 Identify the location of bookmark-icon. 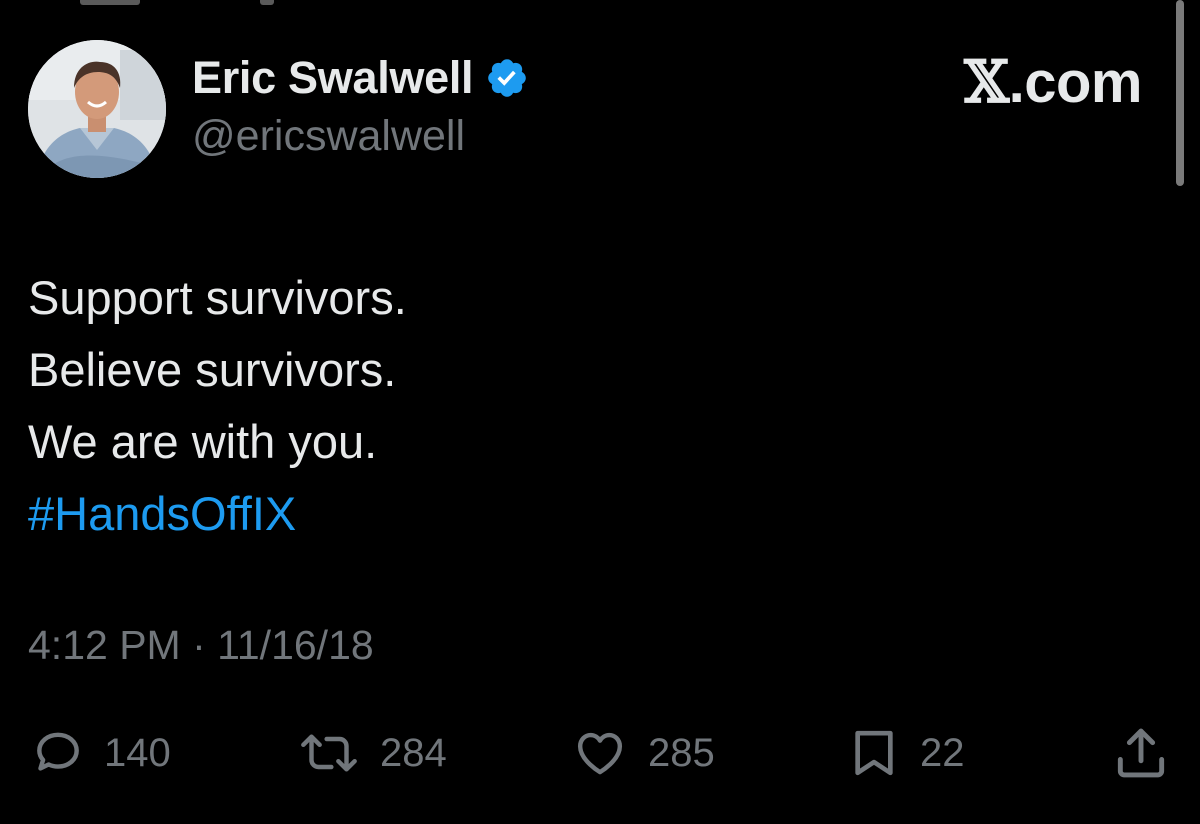
(874, 753).